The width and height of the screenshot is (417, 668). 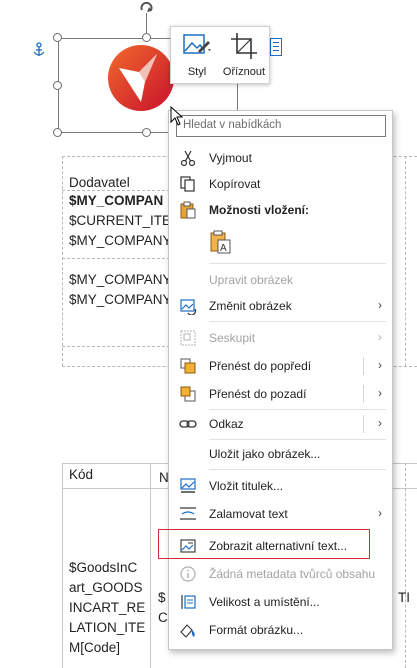 What do you see at coordinates (146, 132) in the screenshot?
I see `resize-handle-bm` at bounding box center [146, 132].